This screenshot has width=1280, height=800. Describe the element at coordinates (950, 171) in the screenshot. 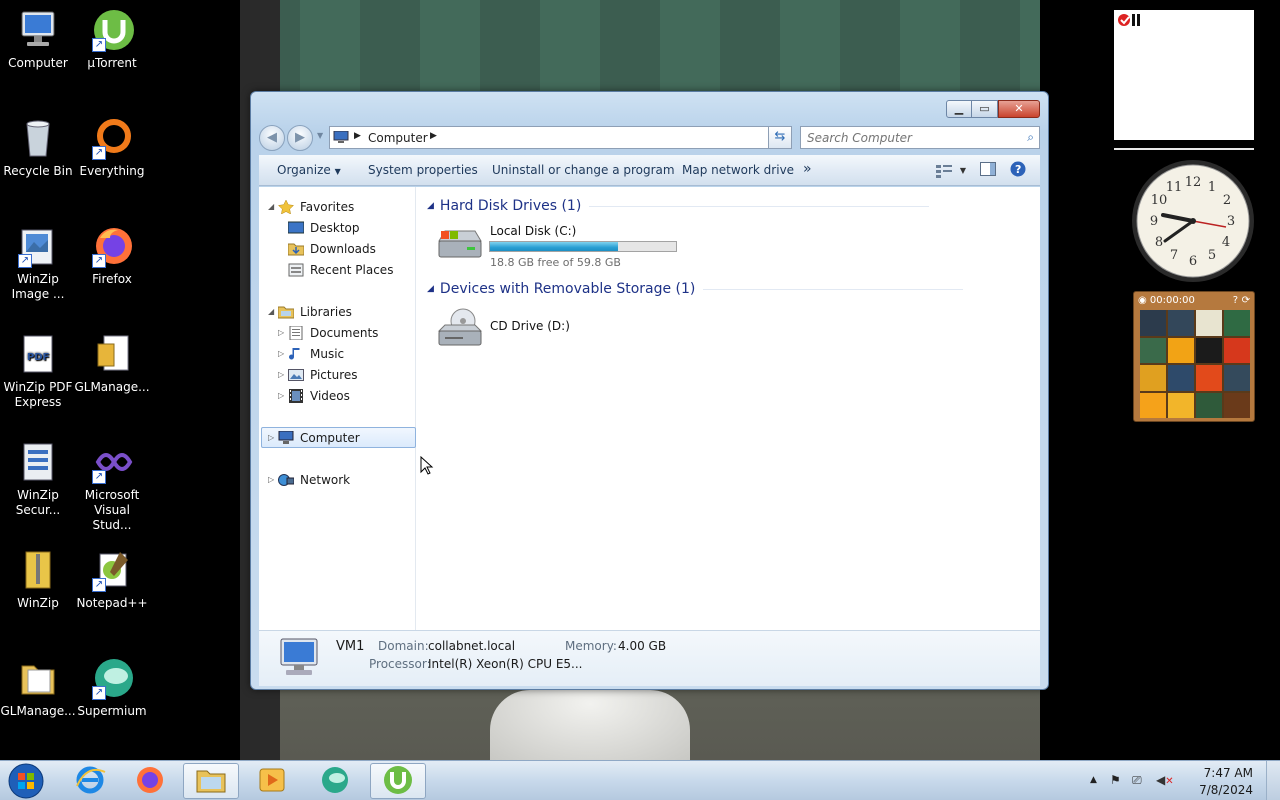

I see `change-view-button: ▼` at that location.